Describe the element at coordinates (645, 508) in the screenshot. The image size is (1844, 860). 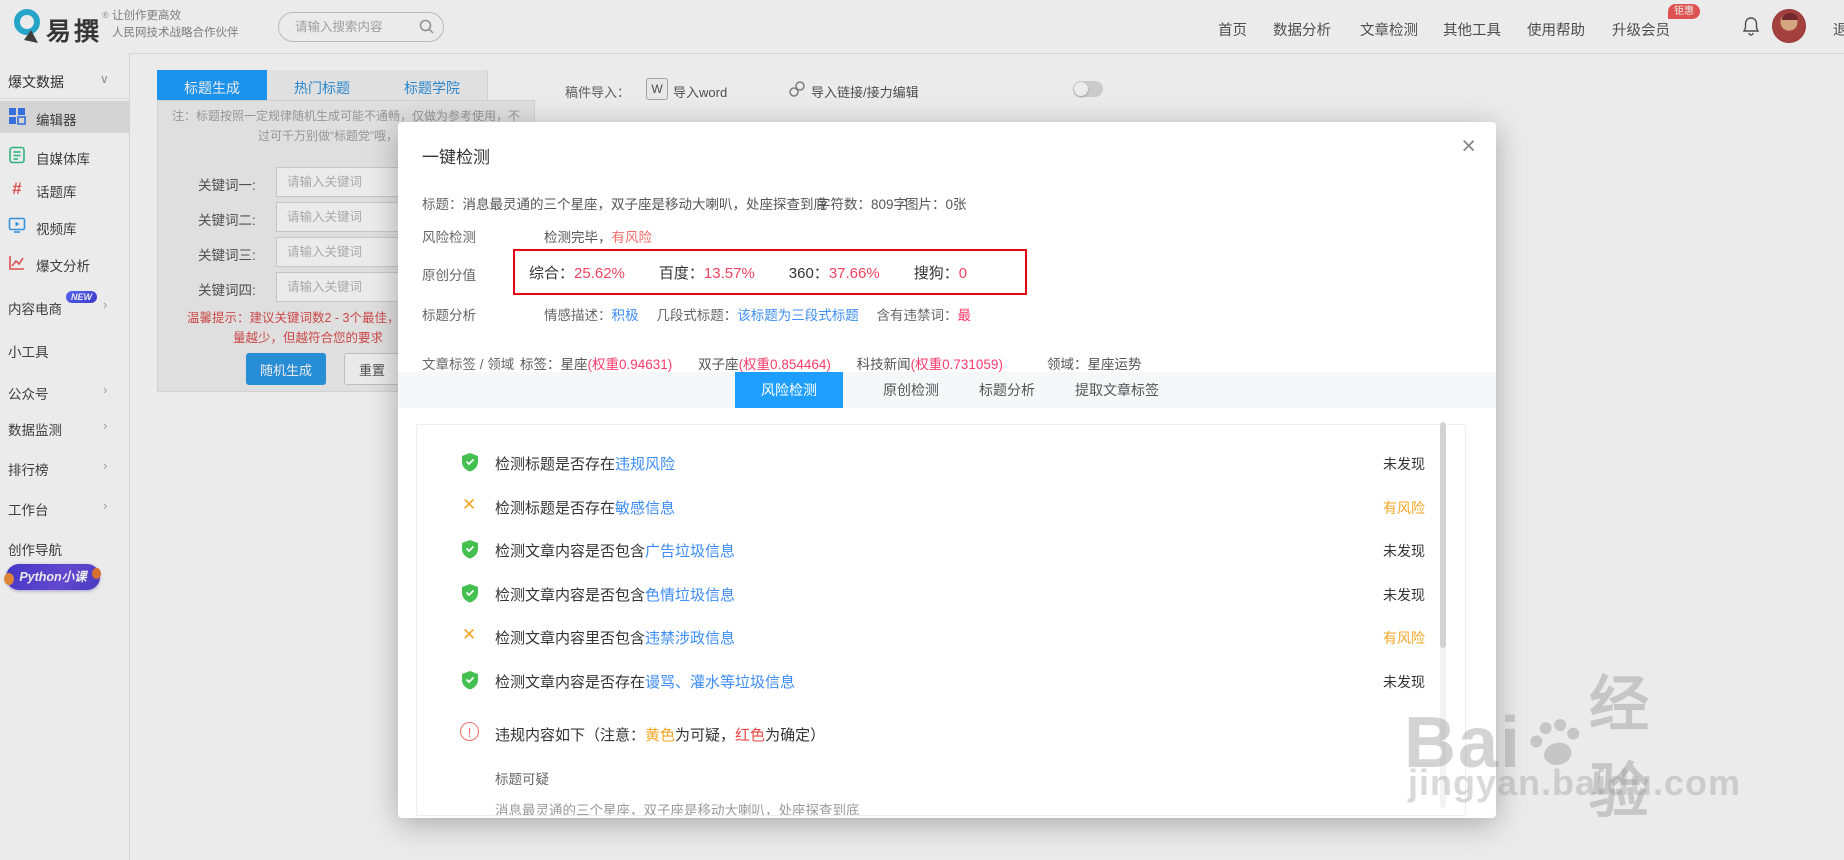
I see `check-keyword: 敏感信息` at that location.